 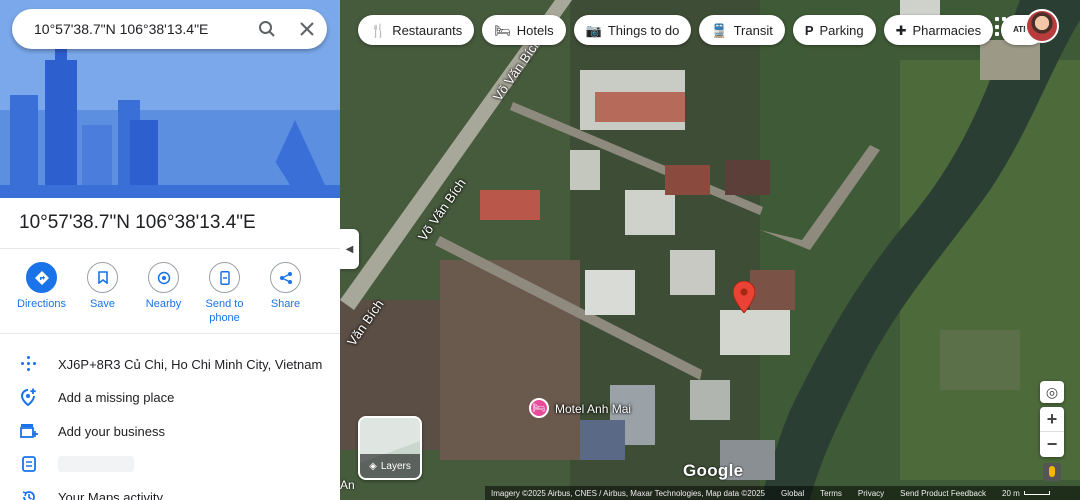 What do you see at coordinates (116, 397) in the screenshot?
I see `add-missing-place-text: Add a missing place` at bounding box center [116, 397].